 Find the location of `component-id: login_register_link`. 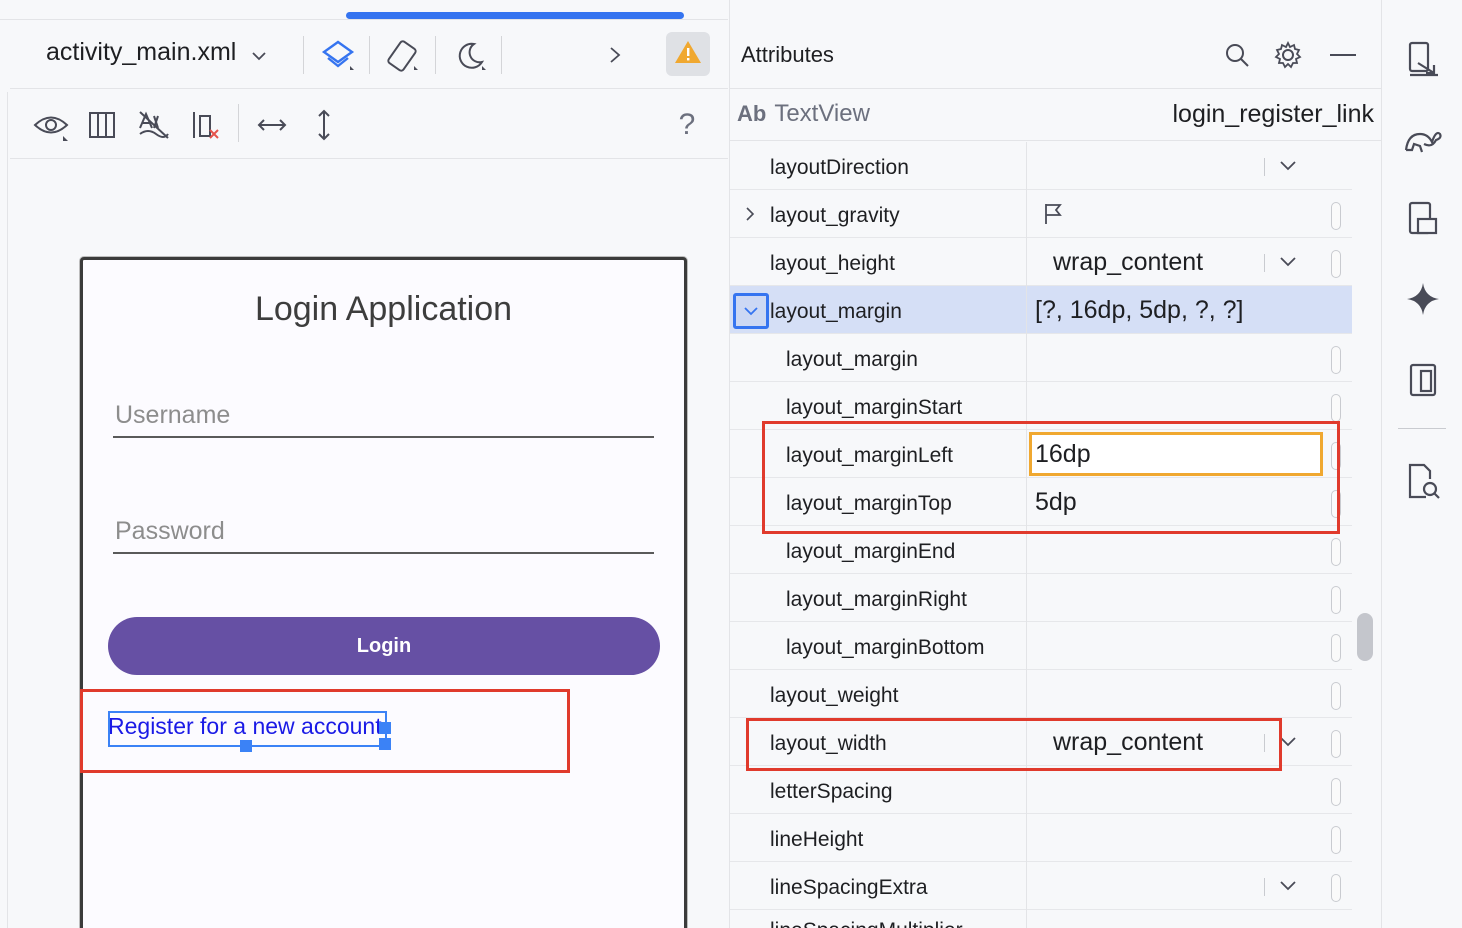

component-id: login_register_link is located at coordinates (1273, 114).